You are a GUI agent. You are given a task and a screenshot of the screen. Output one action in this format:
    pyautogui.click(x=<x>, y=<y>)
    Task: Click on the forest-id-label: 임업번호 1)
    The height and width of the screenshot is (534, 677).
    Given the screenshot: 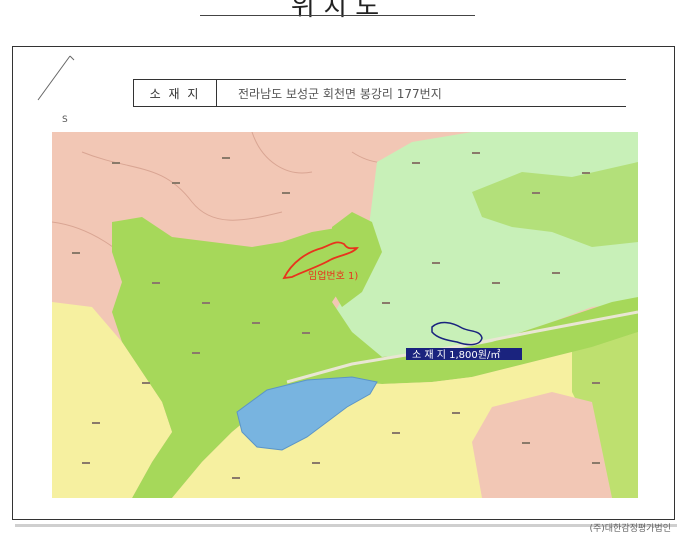 What is the action you would take?
    pyautogui.click(x=333, y=275)
    